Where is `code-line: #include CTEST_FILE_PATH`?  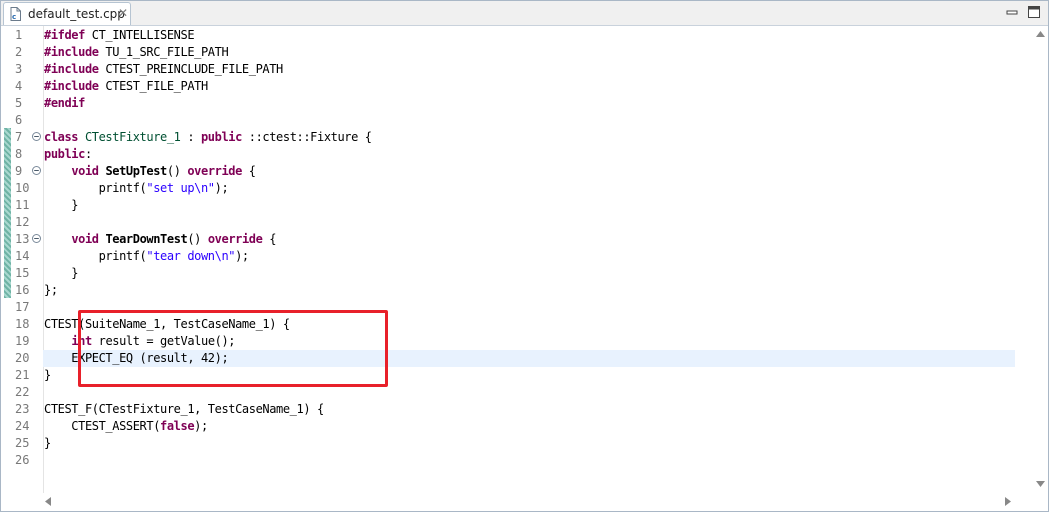
code-line: #include CTEST_FILE_PATH is located at coordinates (126, 86).